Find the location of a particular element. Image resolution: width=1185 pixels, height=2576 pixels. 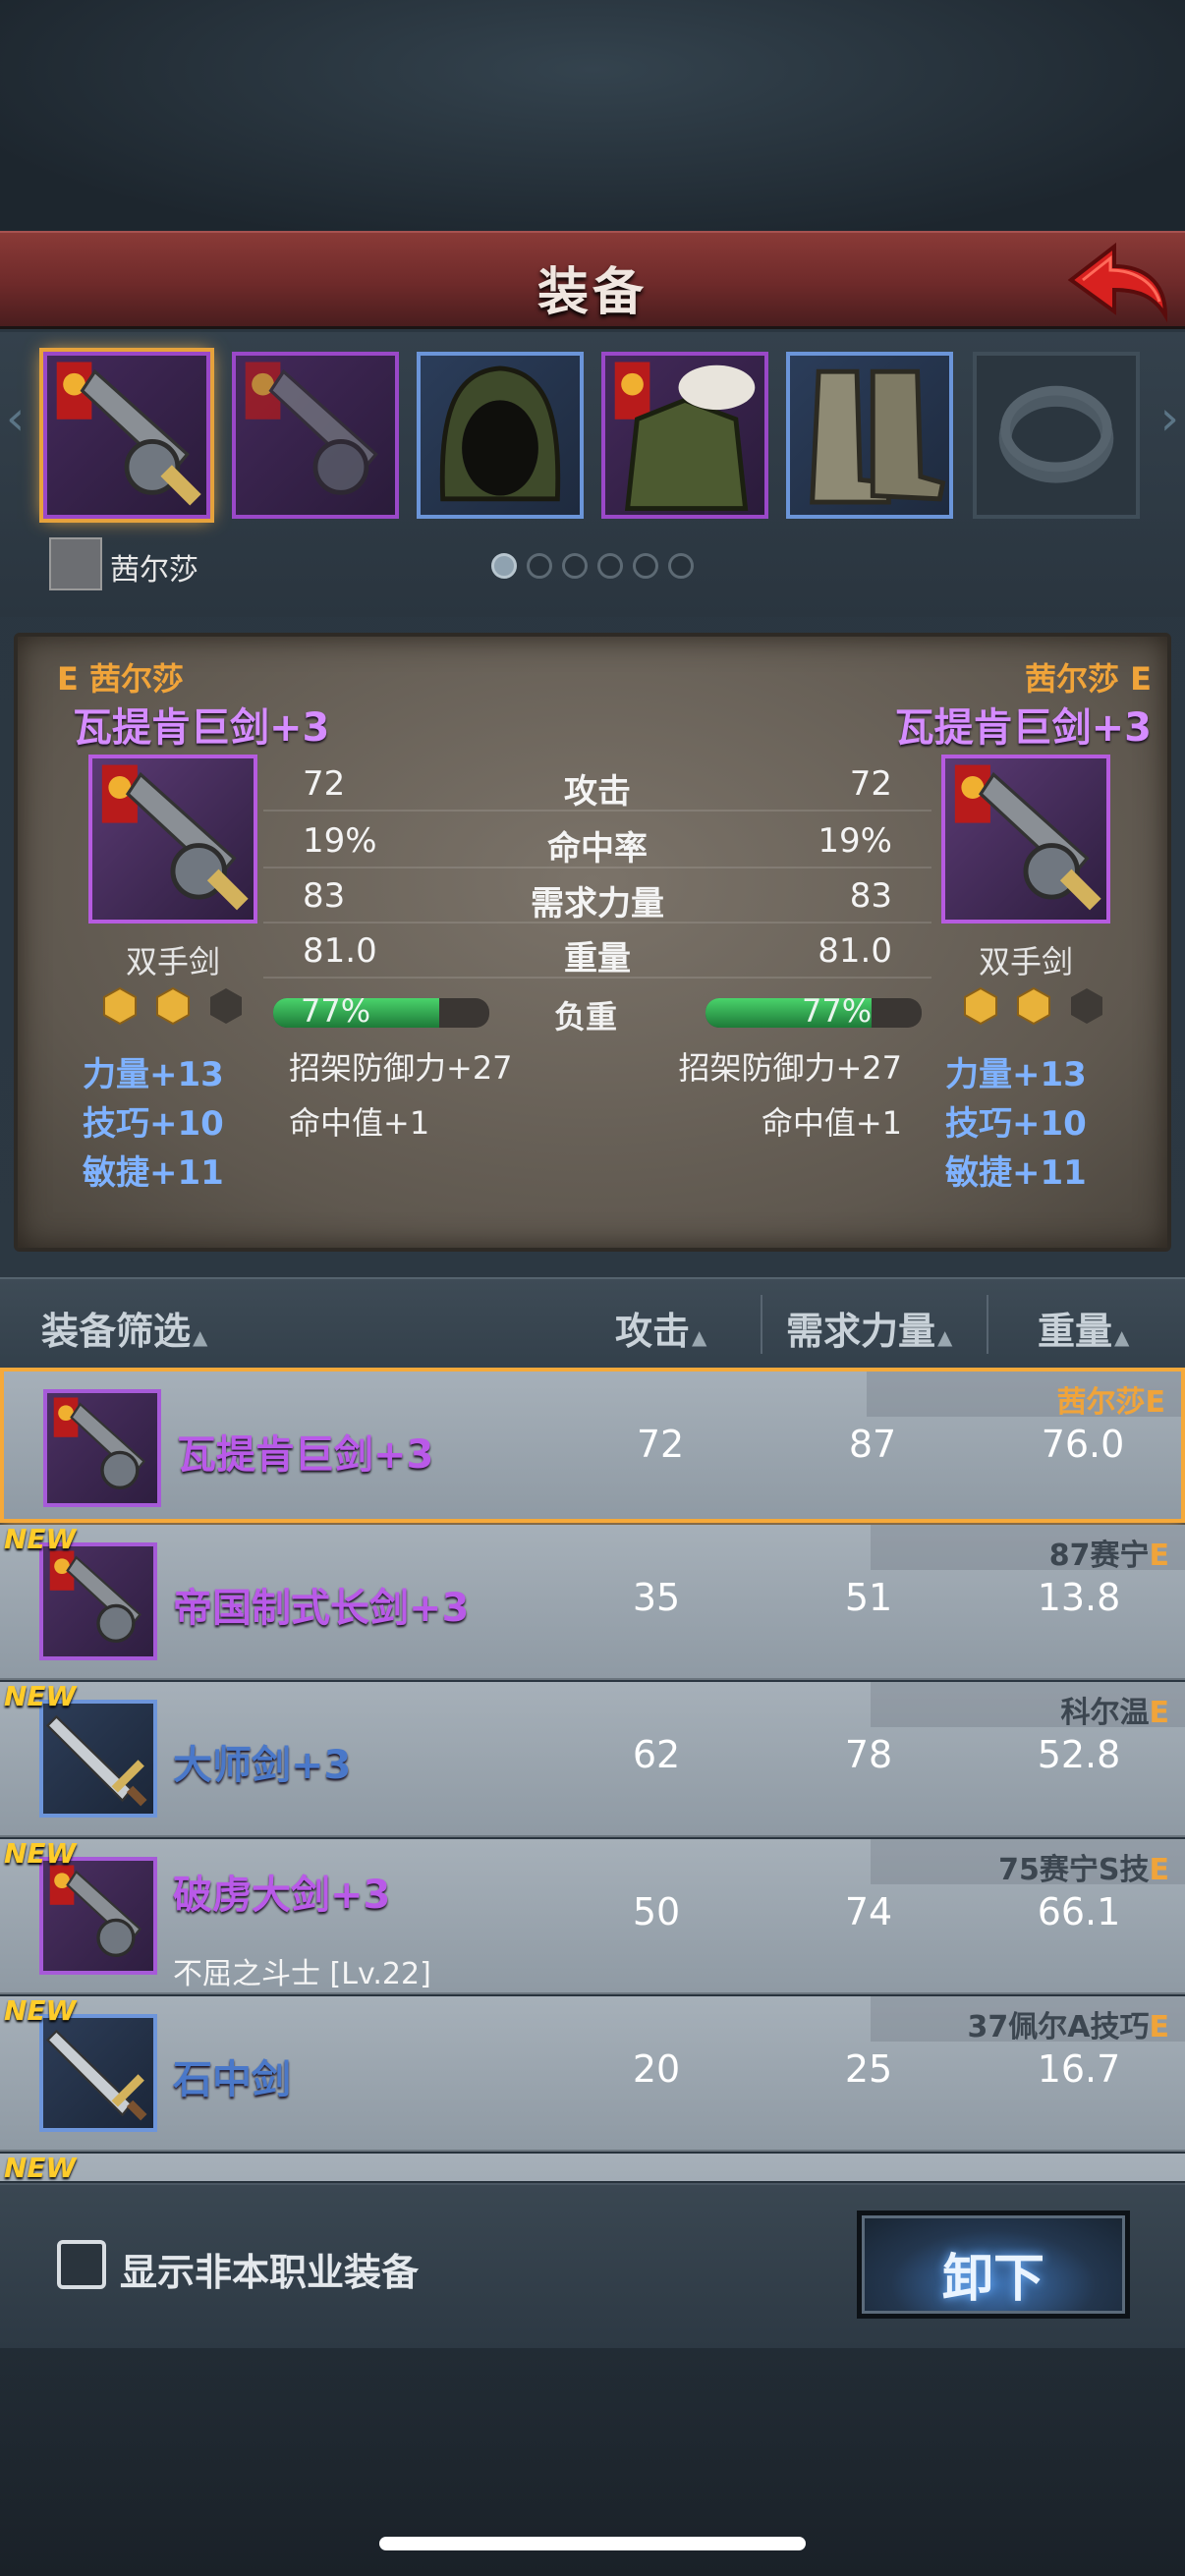

unequip-button: 卸下 is located at coordinates (994, 2265).